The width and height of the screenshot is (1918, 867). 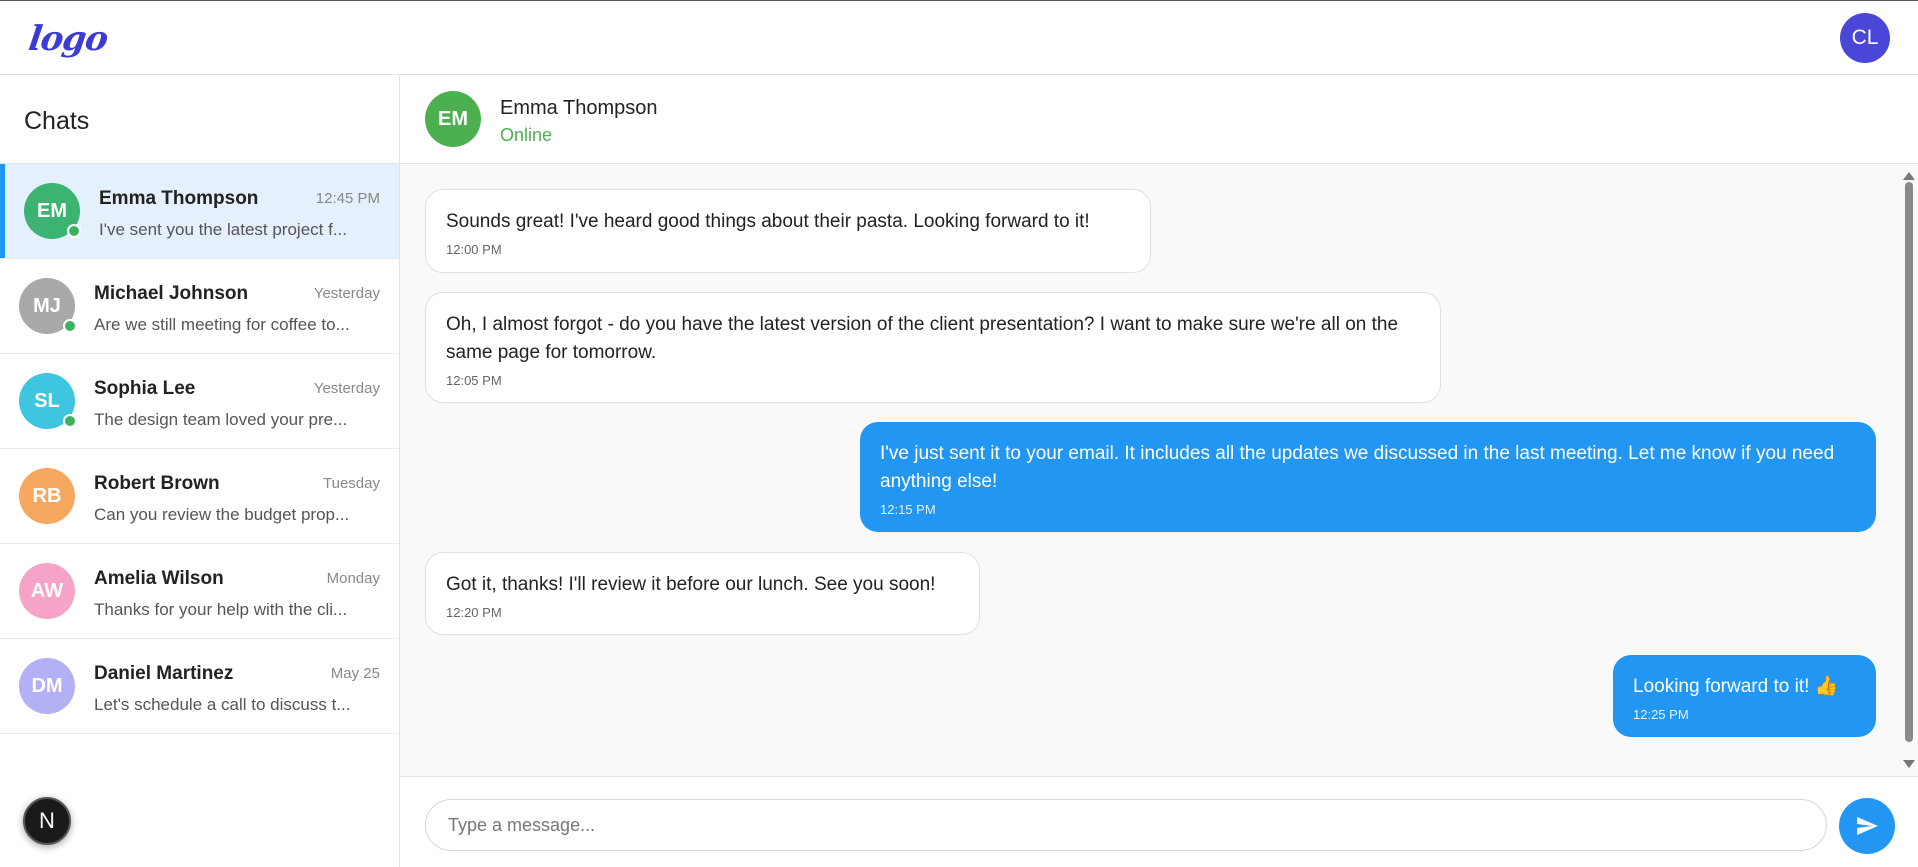 I want to click on contact-name: Emma Thompson, so click(x=579, y=108).